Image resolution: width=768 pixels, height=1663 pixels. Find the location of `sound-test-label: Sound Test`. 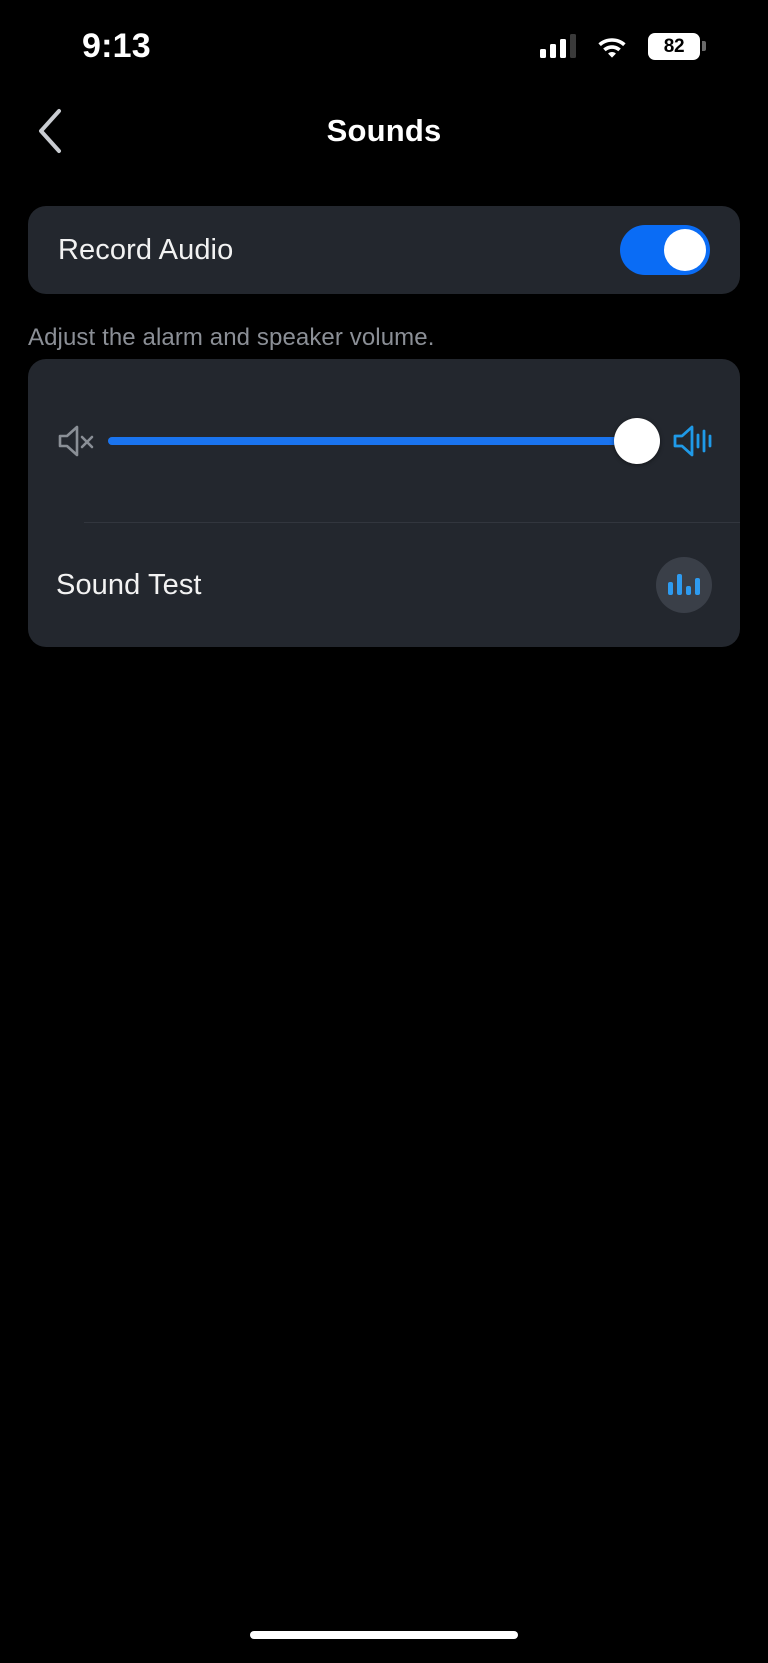

sound-test-label: Sound Test is located at coordinates (129, 584).